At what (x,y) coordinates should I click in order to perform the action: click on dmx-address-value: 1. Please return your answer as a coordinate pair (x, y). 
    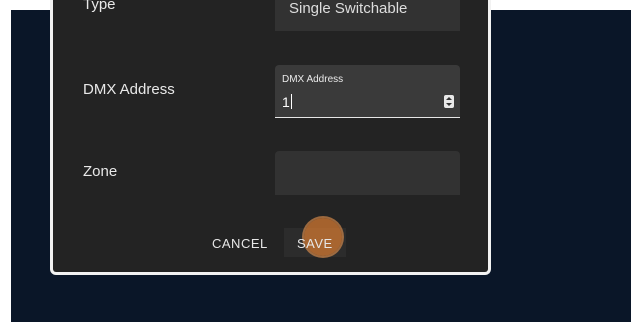
    Looking at the image, I should click on (286, 102).